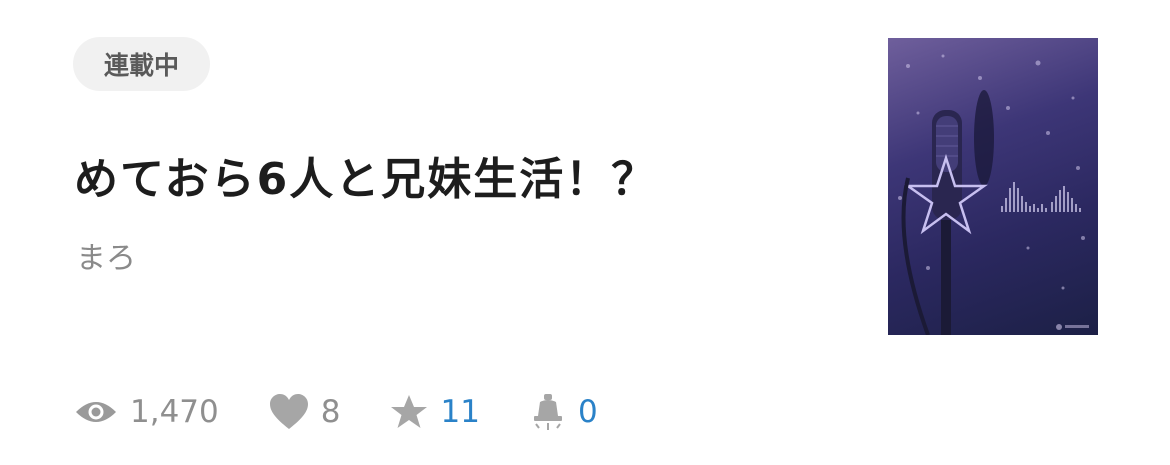  I want to click on heart-icon, so click(289, 412).